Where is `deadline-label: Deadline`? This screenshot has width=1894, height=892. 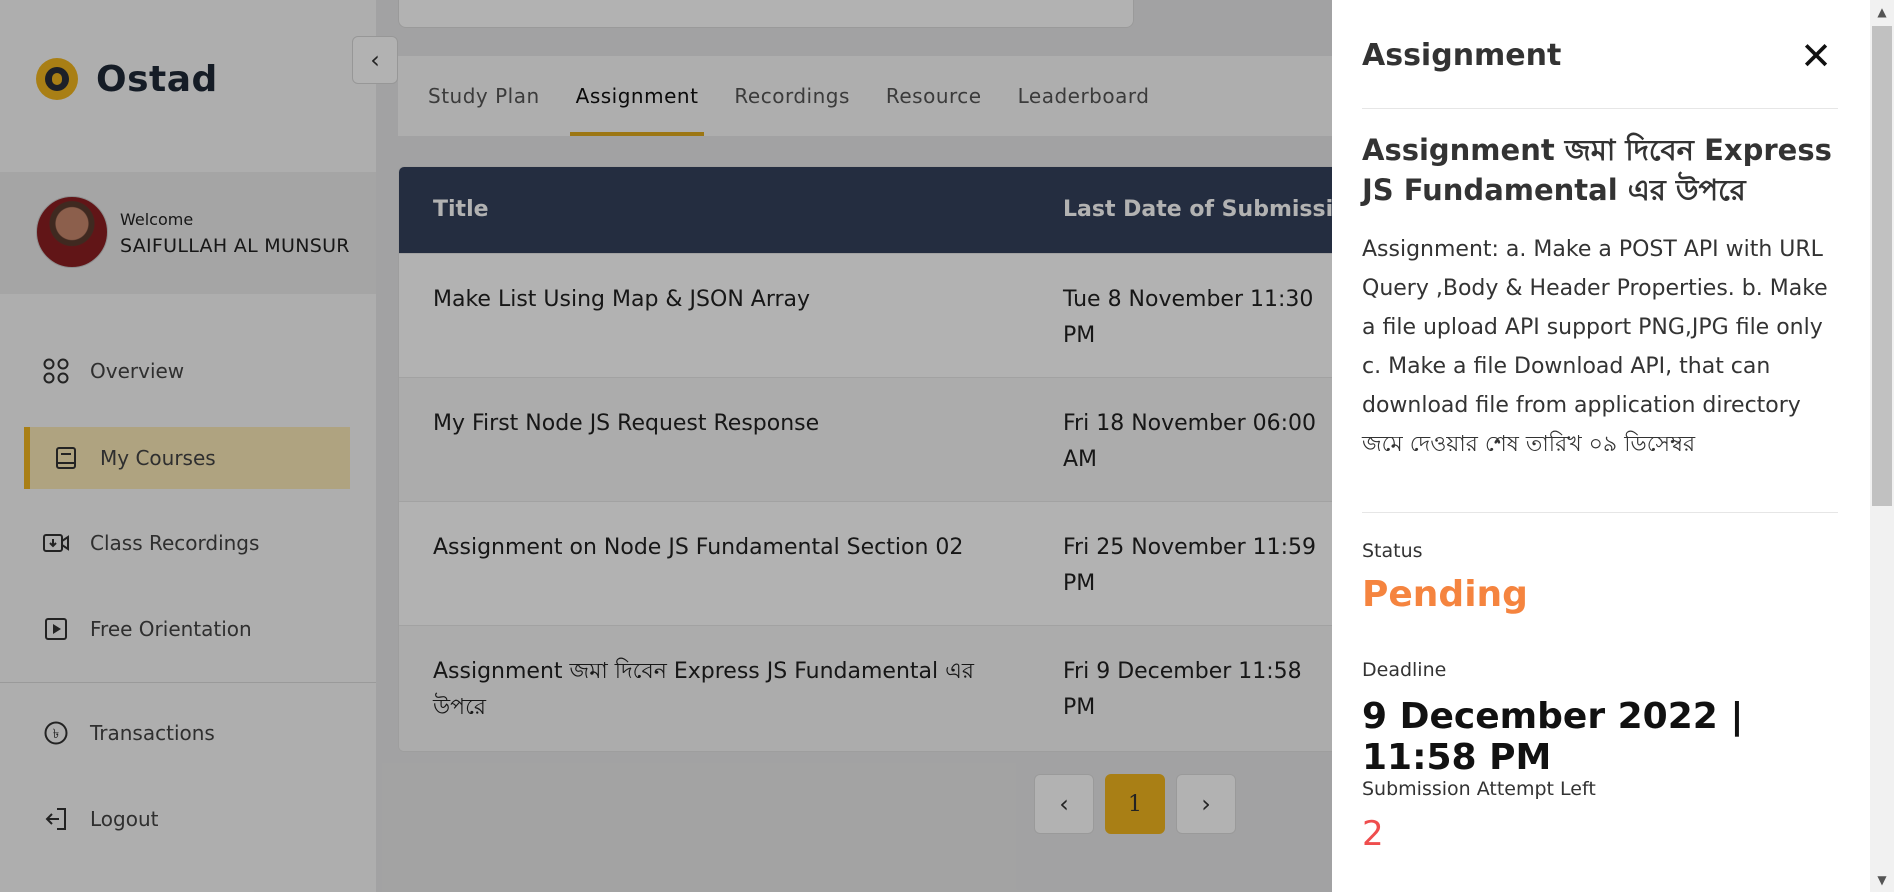 deadline-label: Deadline is located at coordinates (1404, 670).